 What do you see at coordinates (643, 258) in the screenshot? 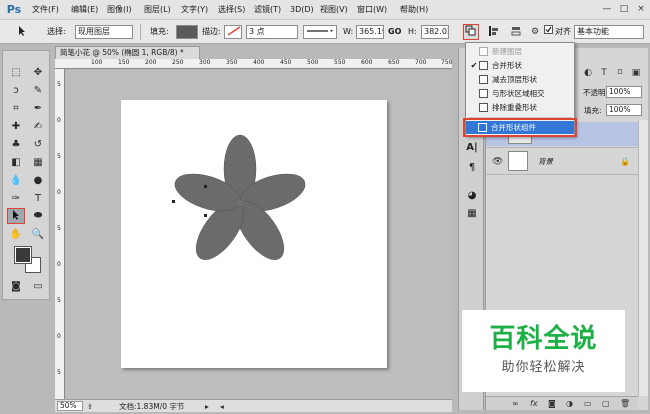
I see `panel-scrollbar` at bounding box center [643, 258].